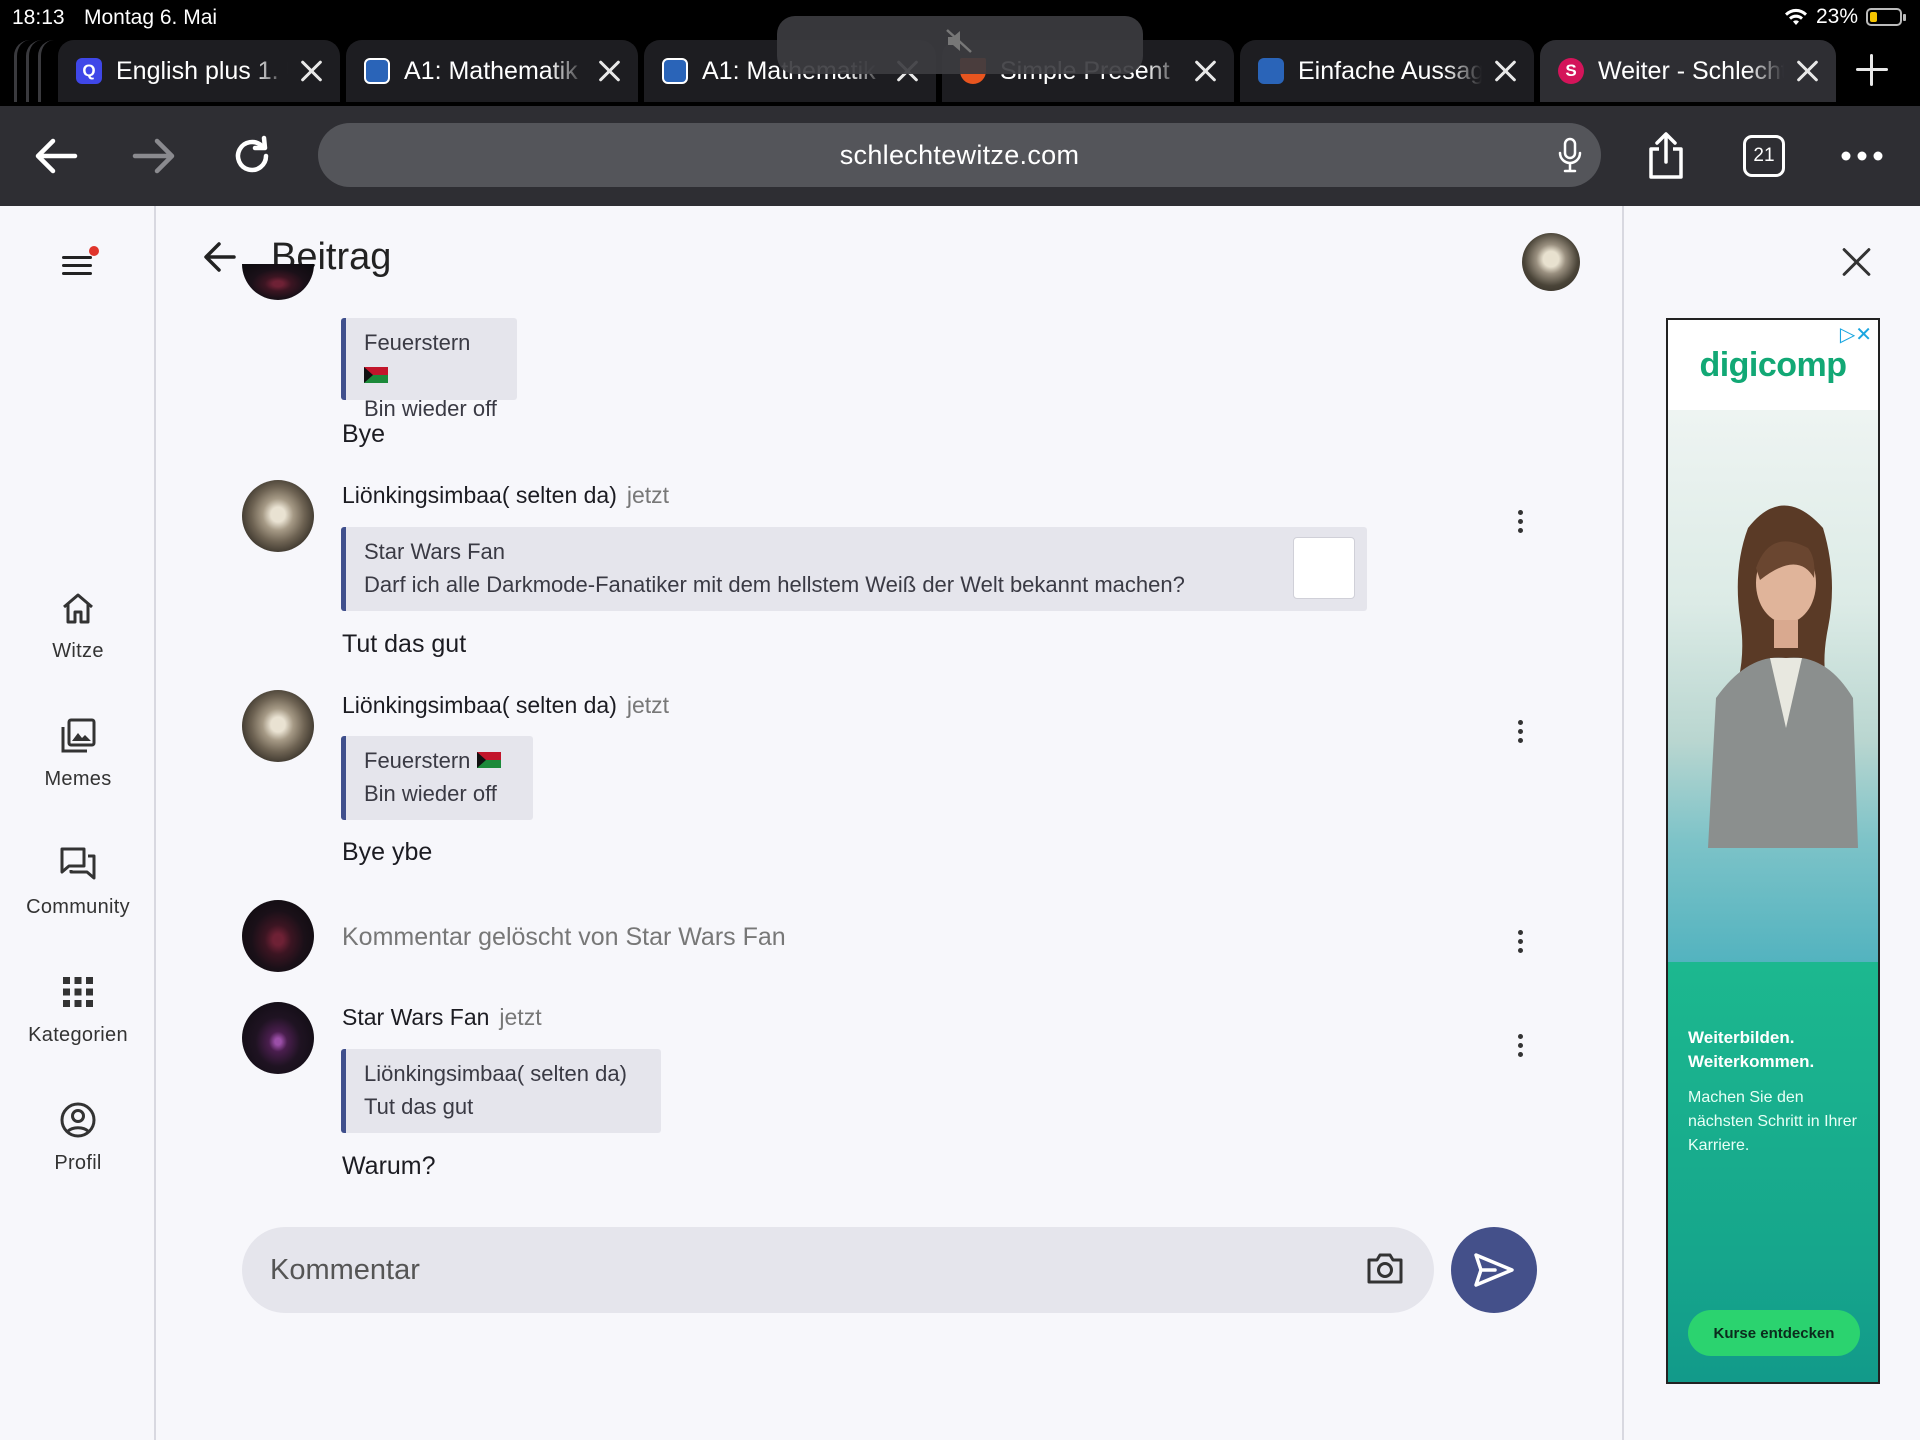  I want to click on page-header: Beitrag, so click(890, 256).